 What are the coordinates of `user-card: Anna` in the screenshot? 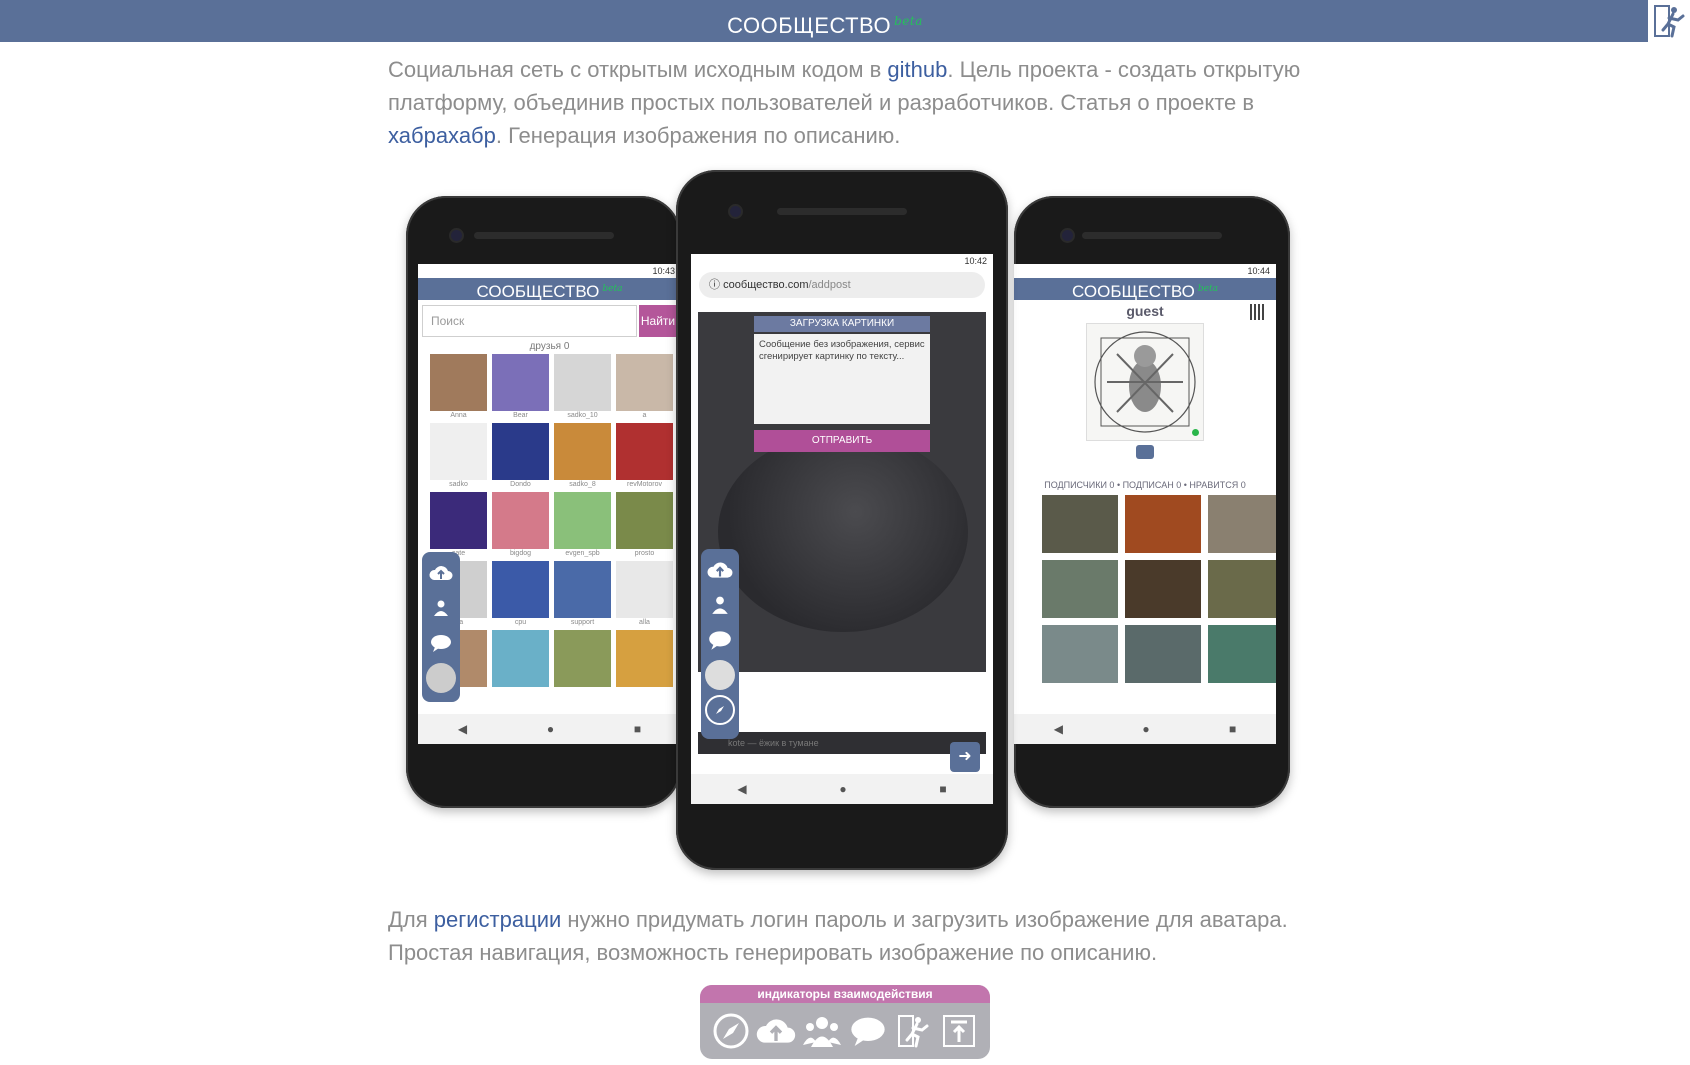 It's located at (458, 387).